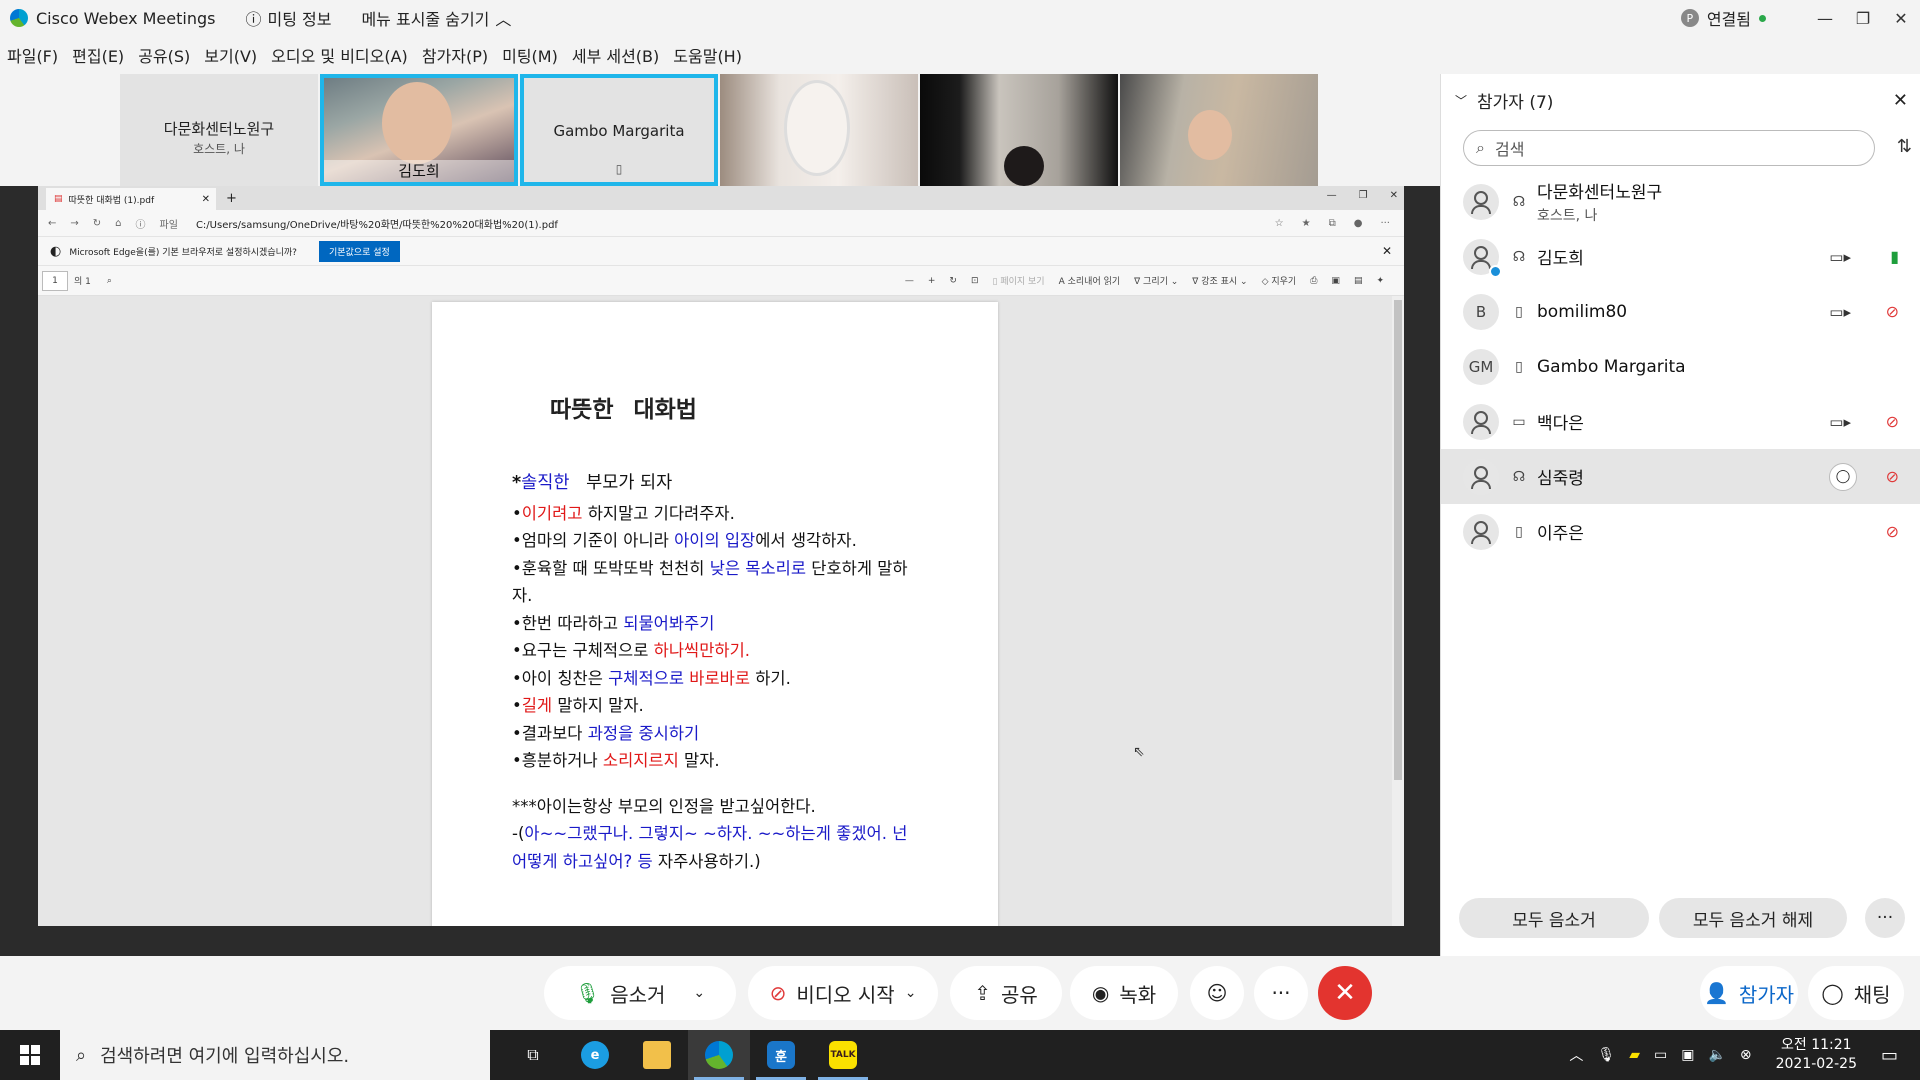  Describe the element at coordinates (781, 1055) in the screenshot. I see `hangul-taskbar-icon: 훈` at that location.